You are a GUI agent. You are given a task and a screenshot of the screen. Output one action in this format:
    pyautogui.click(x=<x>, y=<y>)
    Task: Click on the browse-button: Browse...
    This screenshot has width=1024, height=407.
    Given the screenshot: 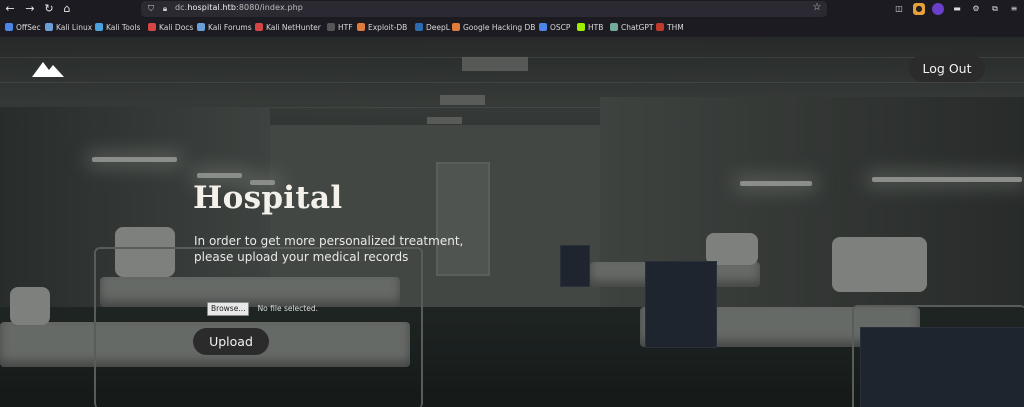 What is the action you would take?
    pyautogui.click(x=228, y=309)
    